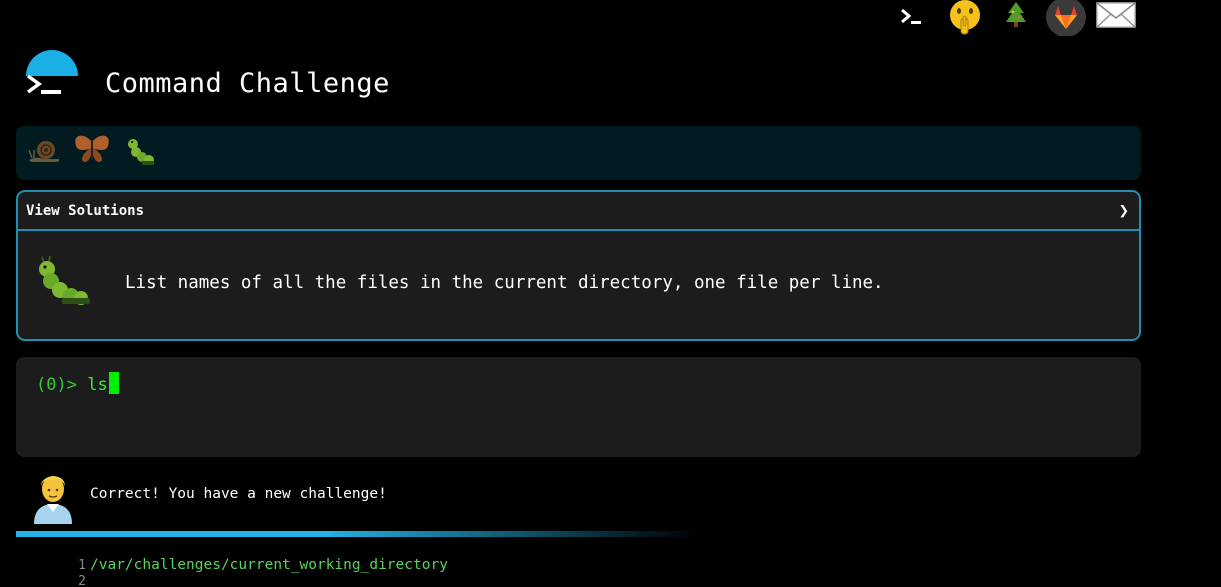 The image size is (1221, 587). I want to click on terminal-prompt-line: (0)> ls, so click(77, 383).